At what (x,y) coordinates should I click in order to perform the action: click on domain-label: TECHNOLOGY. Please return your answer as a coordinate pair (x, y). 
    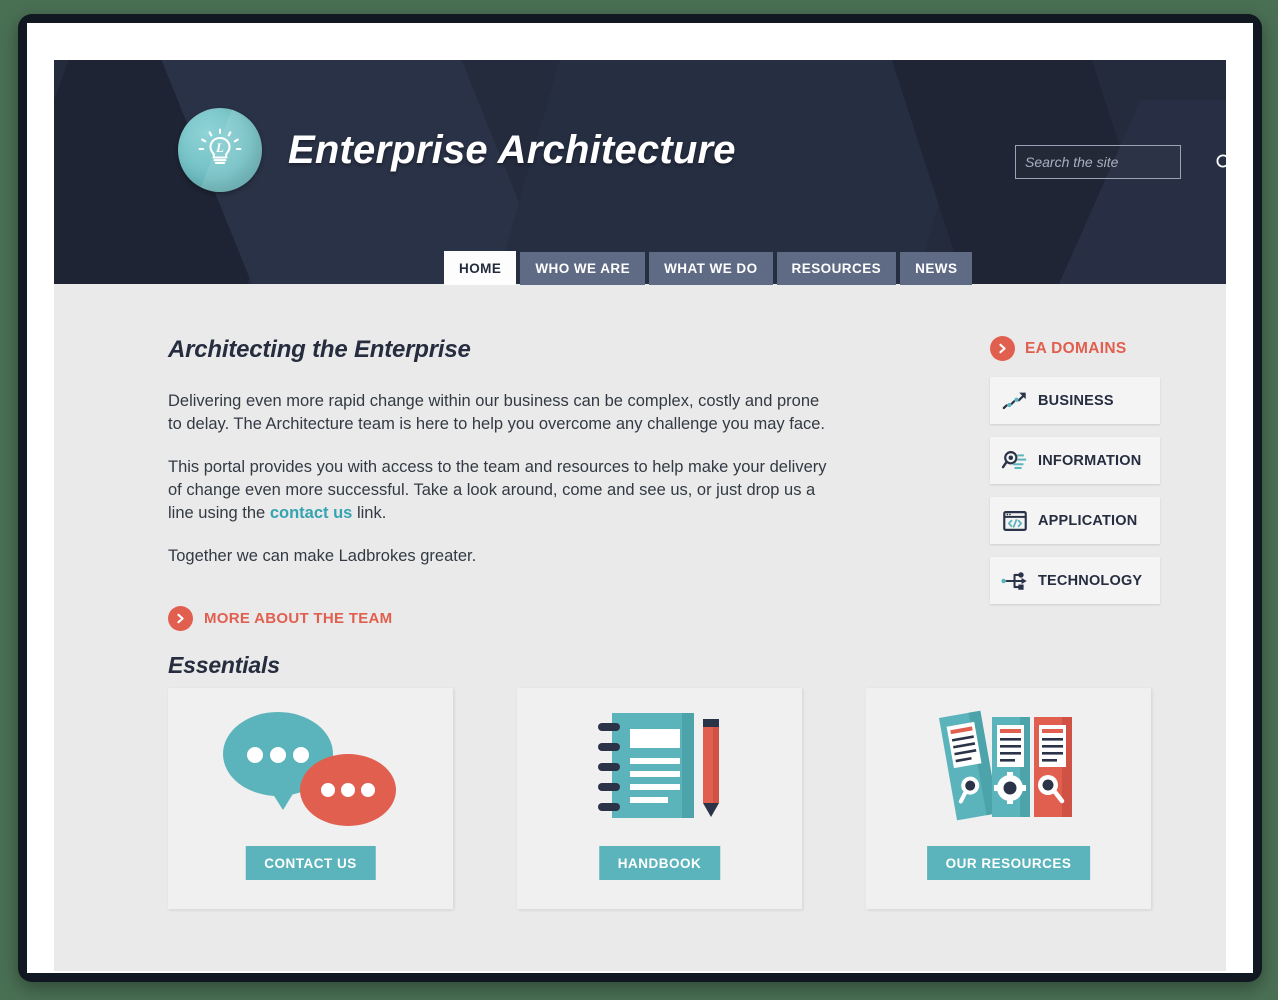
    Looking at the image, I should click on (1090, 580).